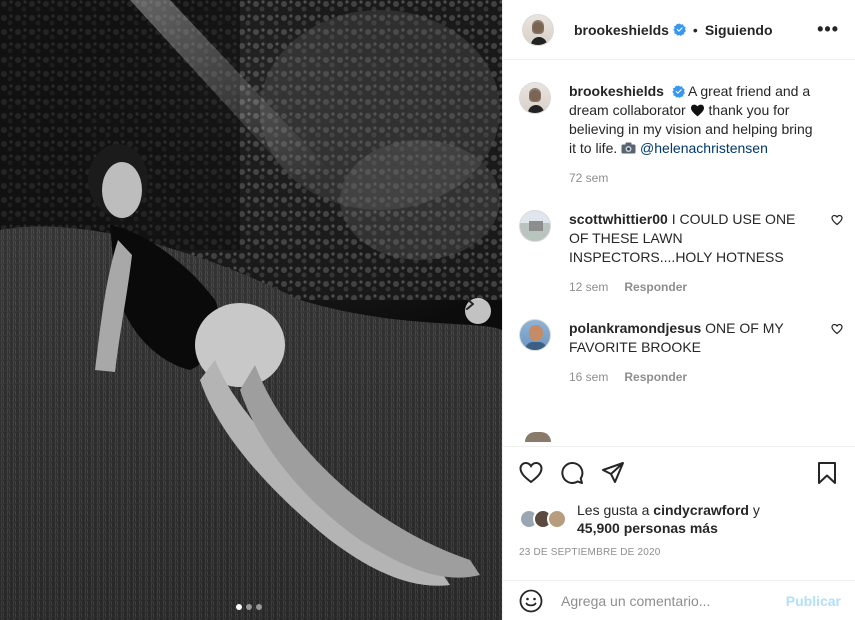  What do you see at coordinates (616, 91) in the screenshot?
I see `caption-username: brookeshields` at bounding box center [616, 91].